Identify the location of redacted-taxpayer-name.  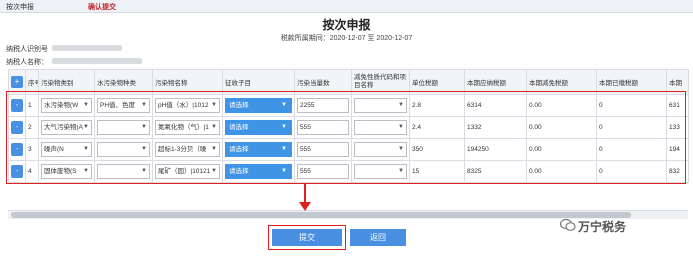
(97, 61).